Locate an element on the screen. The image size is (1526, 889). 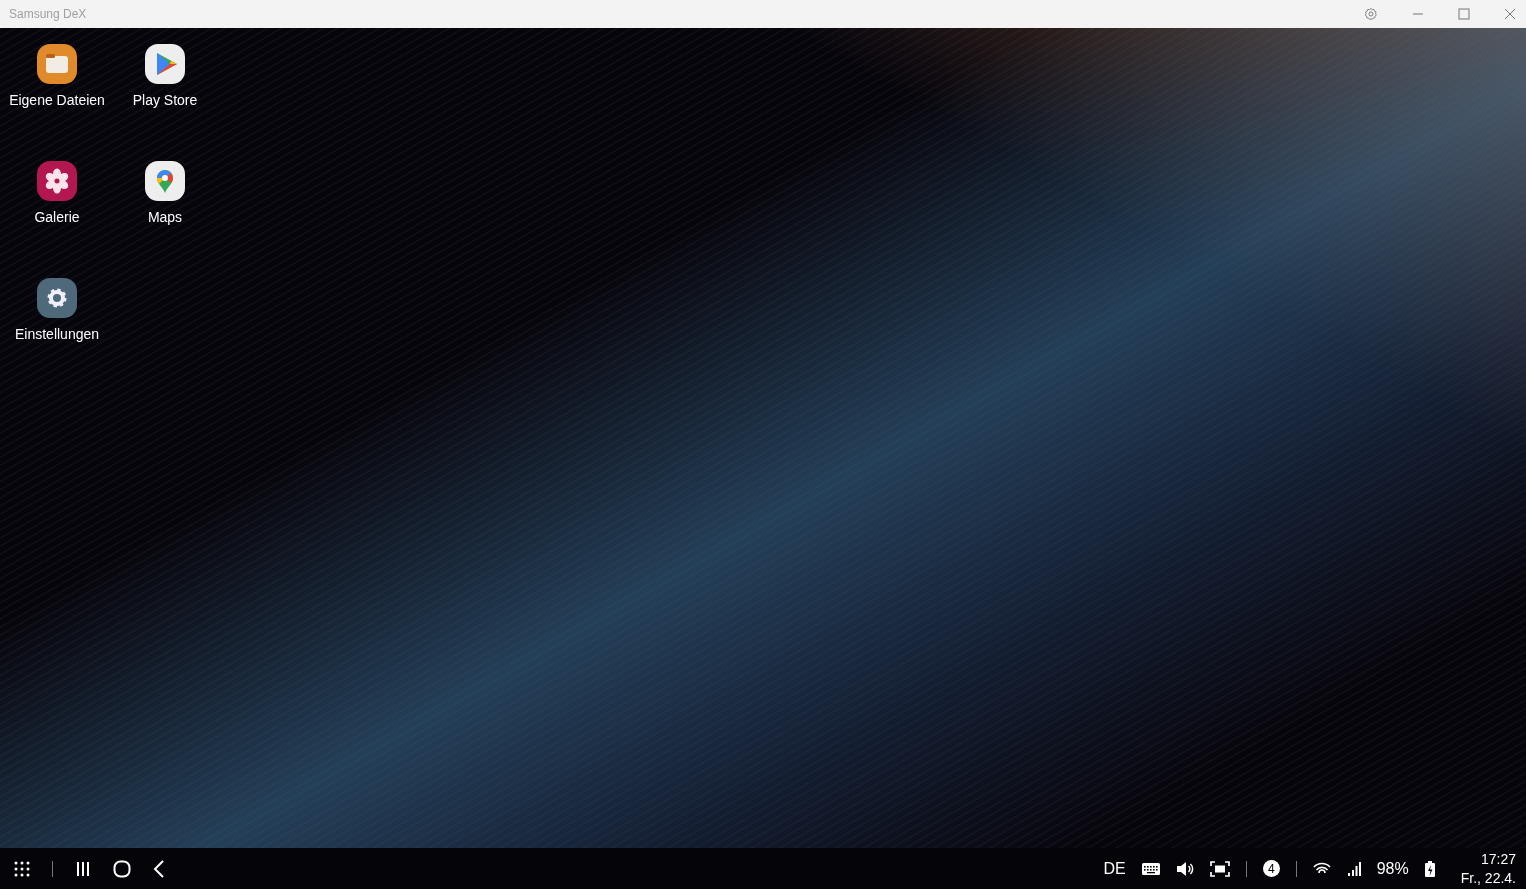
clock-time: 17:27 is located at coordinates (1498, 859).